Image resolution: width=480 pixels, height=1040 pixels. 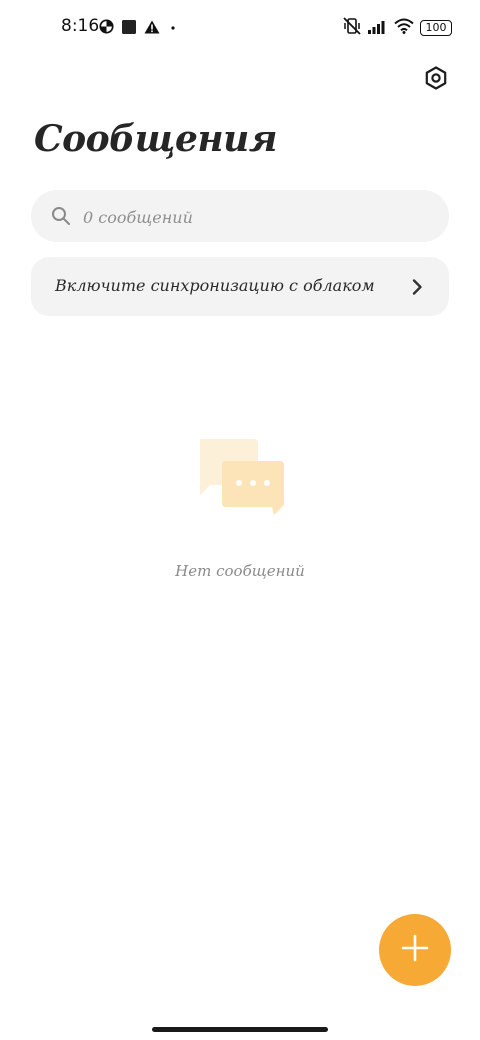 I want to click on empty-state-text: Нет сообщений, so click(x=240, y=571).